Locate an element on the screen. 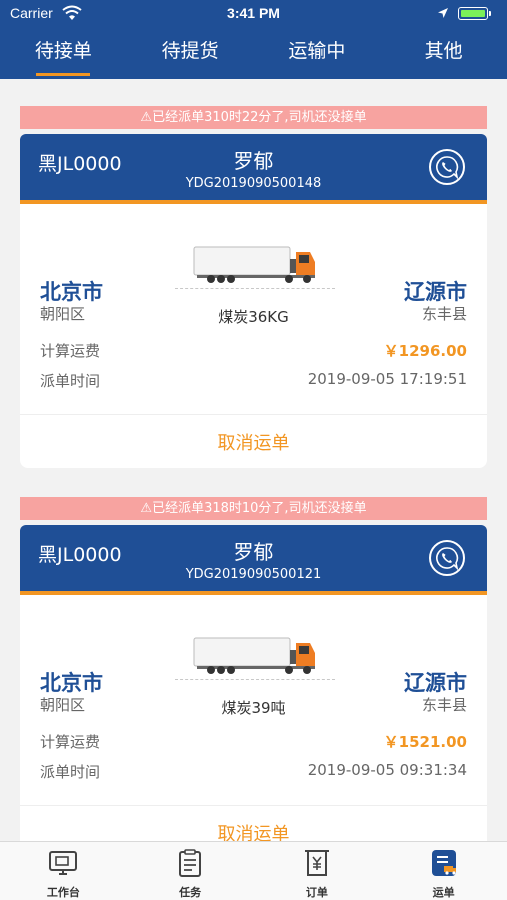 The height and width of the screenshot is (900, 507). nav-label: 运单 is located at coordinates (443, 892).